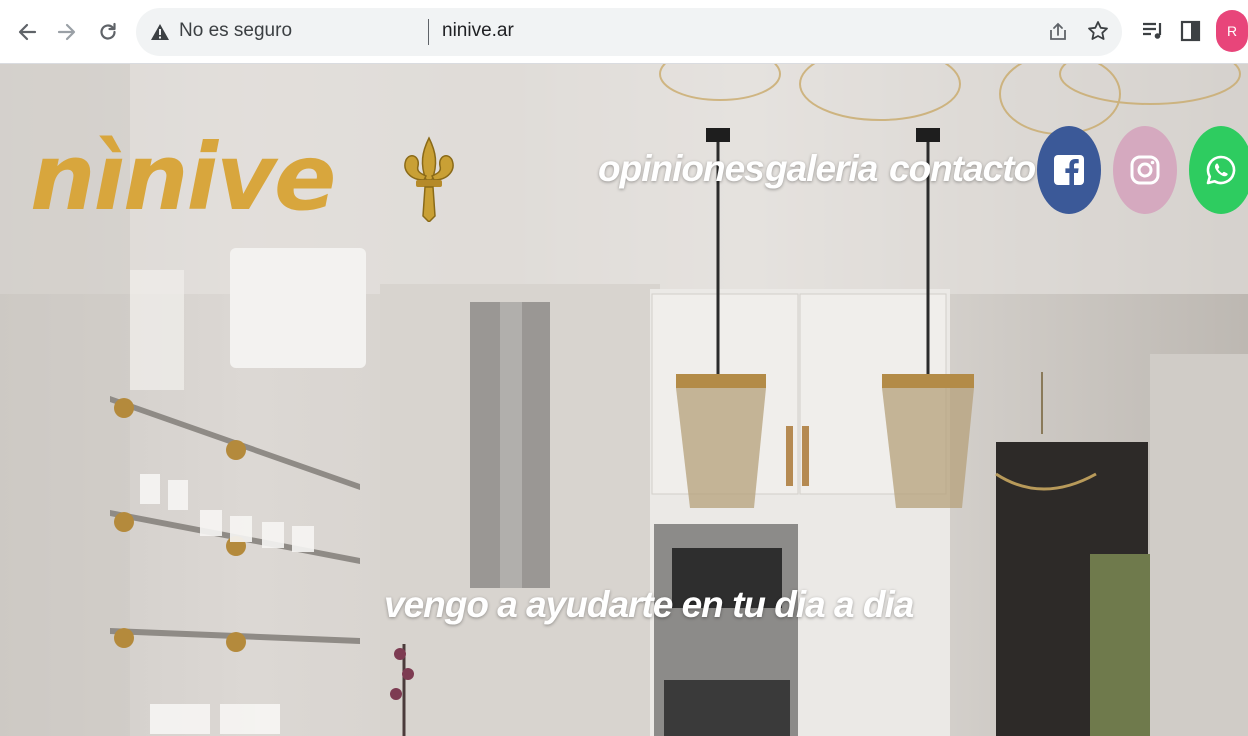  I want to click on nav-opiniones: opiniones, so click(681, 169).